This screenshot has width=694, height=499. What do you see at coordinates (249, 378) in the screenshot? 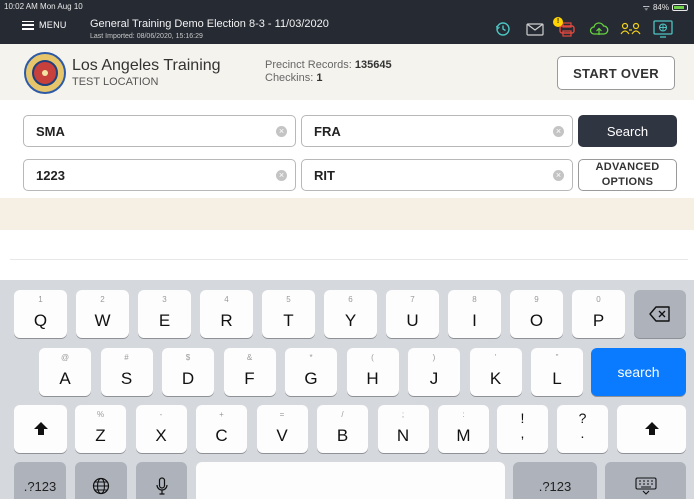
I see `key-letter: F` at bounding box center [249, 378].